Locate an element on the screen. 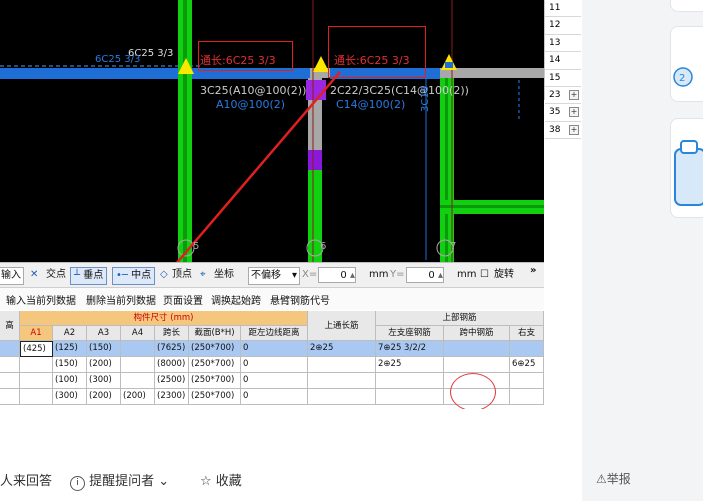 This screenshot has width=703, height=501. page-setup-button: 页面设置 is located at coordinates (183, 299).